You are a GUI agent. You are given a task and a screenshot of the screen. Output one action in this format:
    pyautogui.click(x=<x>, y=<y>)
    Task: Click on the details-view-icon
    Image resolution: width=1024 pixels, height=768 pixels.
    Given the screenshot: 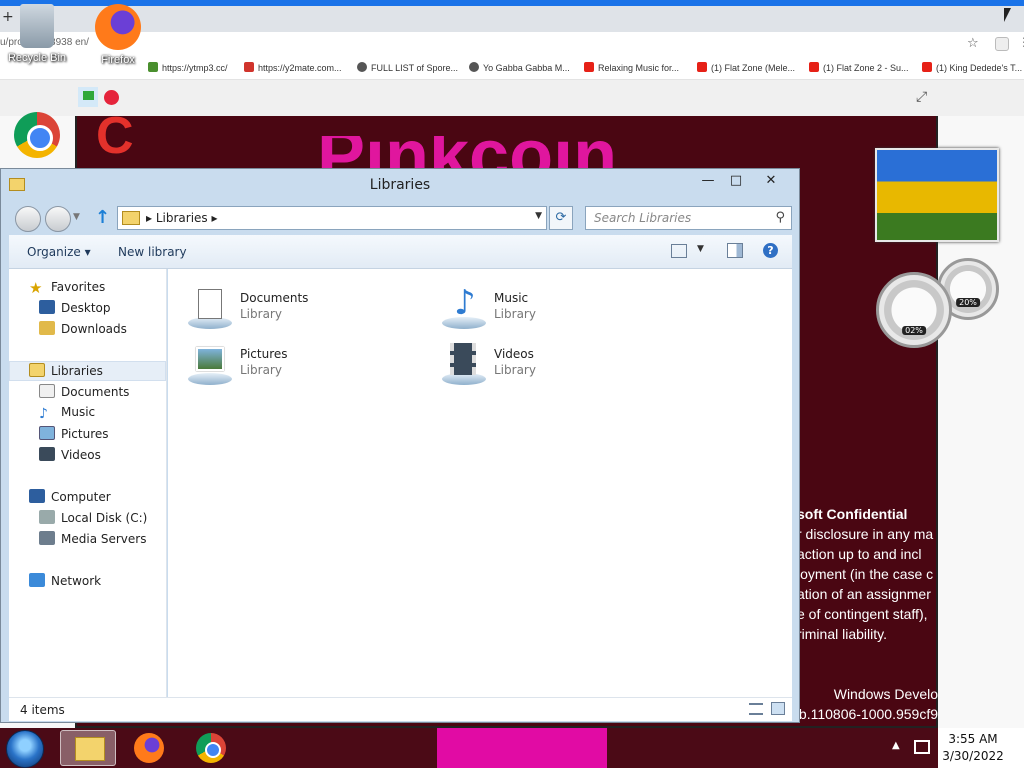 What is the action you would take?
    pyautogui.click(x=756, y=709)
    